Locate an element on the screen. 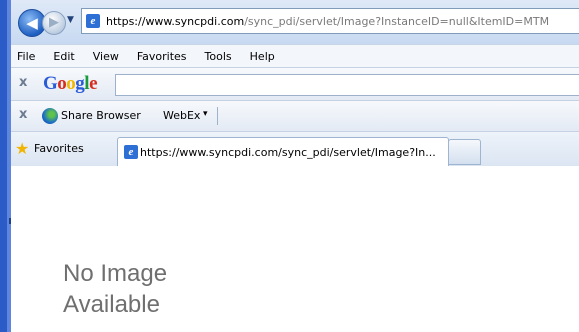 This screenshot has width=579, height=332. window-left-edge is located at coordinates (6, 166).